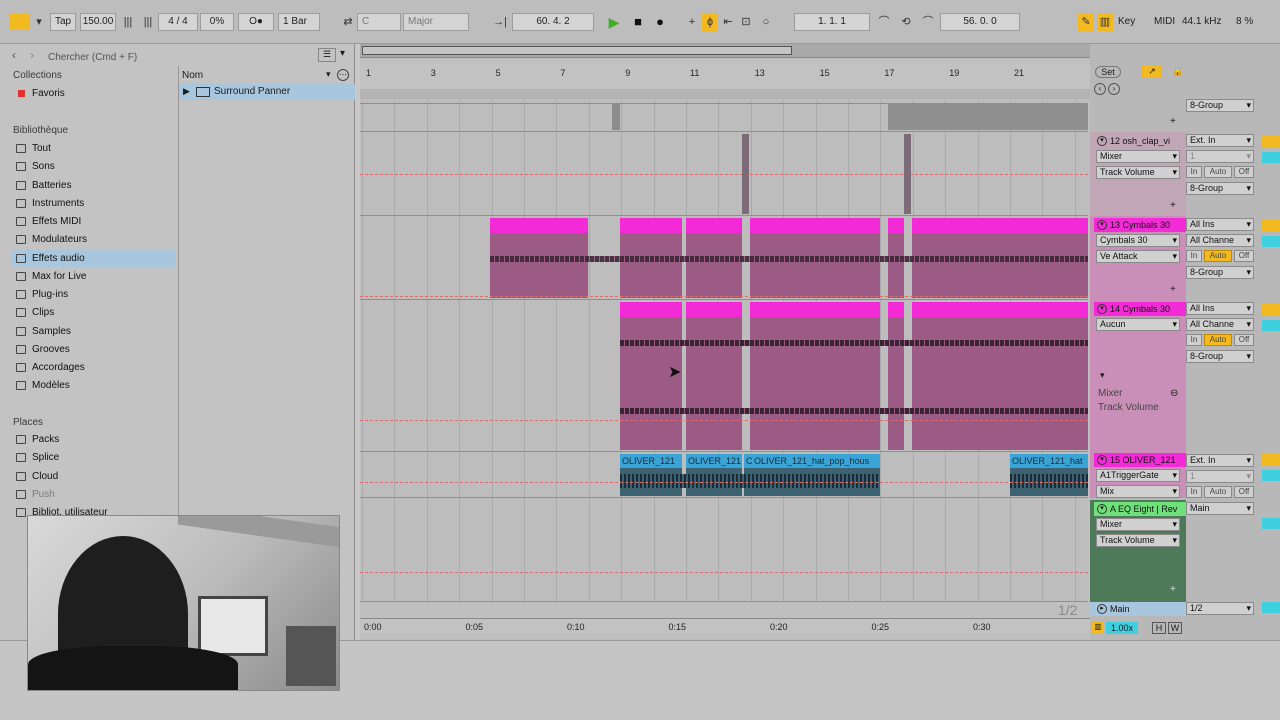 The height and width of the screenshot is (720, 1280). I want to click on fold-icon: ▸, so click(1102, 609).